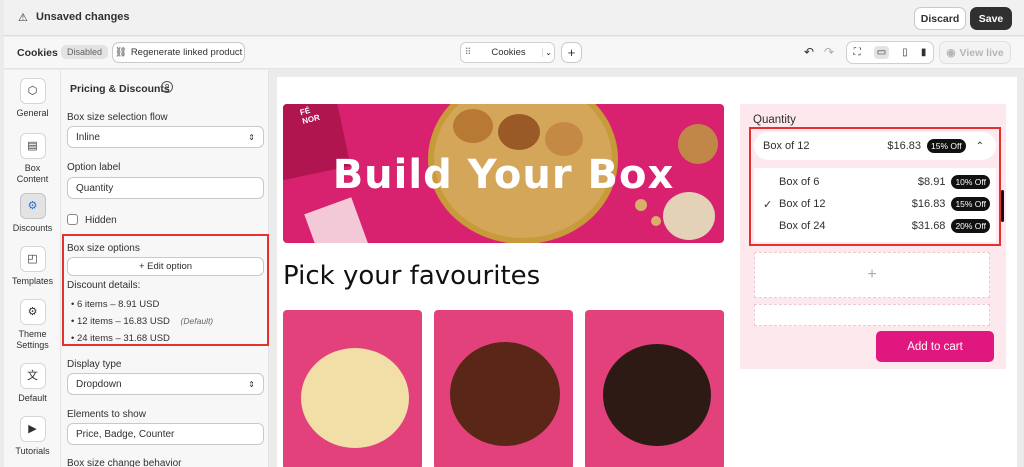 This screenshot has width=1024, height=467. I want to click on product-name: Cookies, so click(37, 53).